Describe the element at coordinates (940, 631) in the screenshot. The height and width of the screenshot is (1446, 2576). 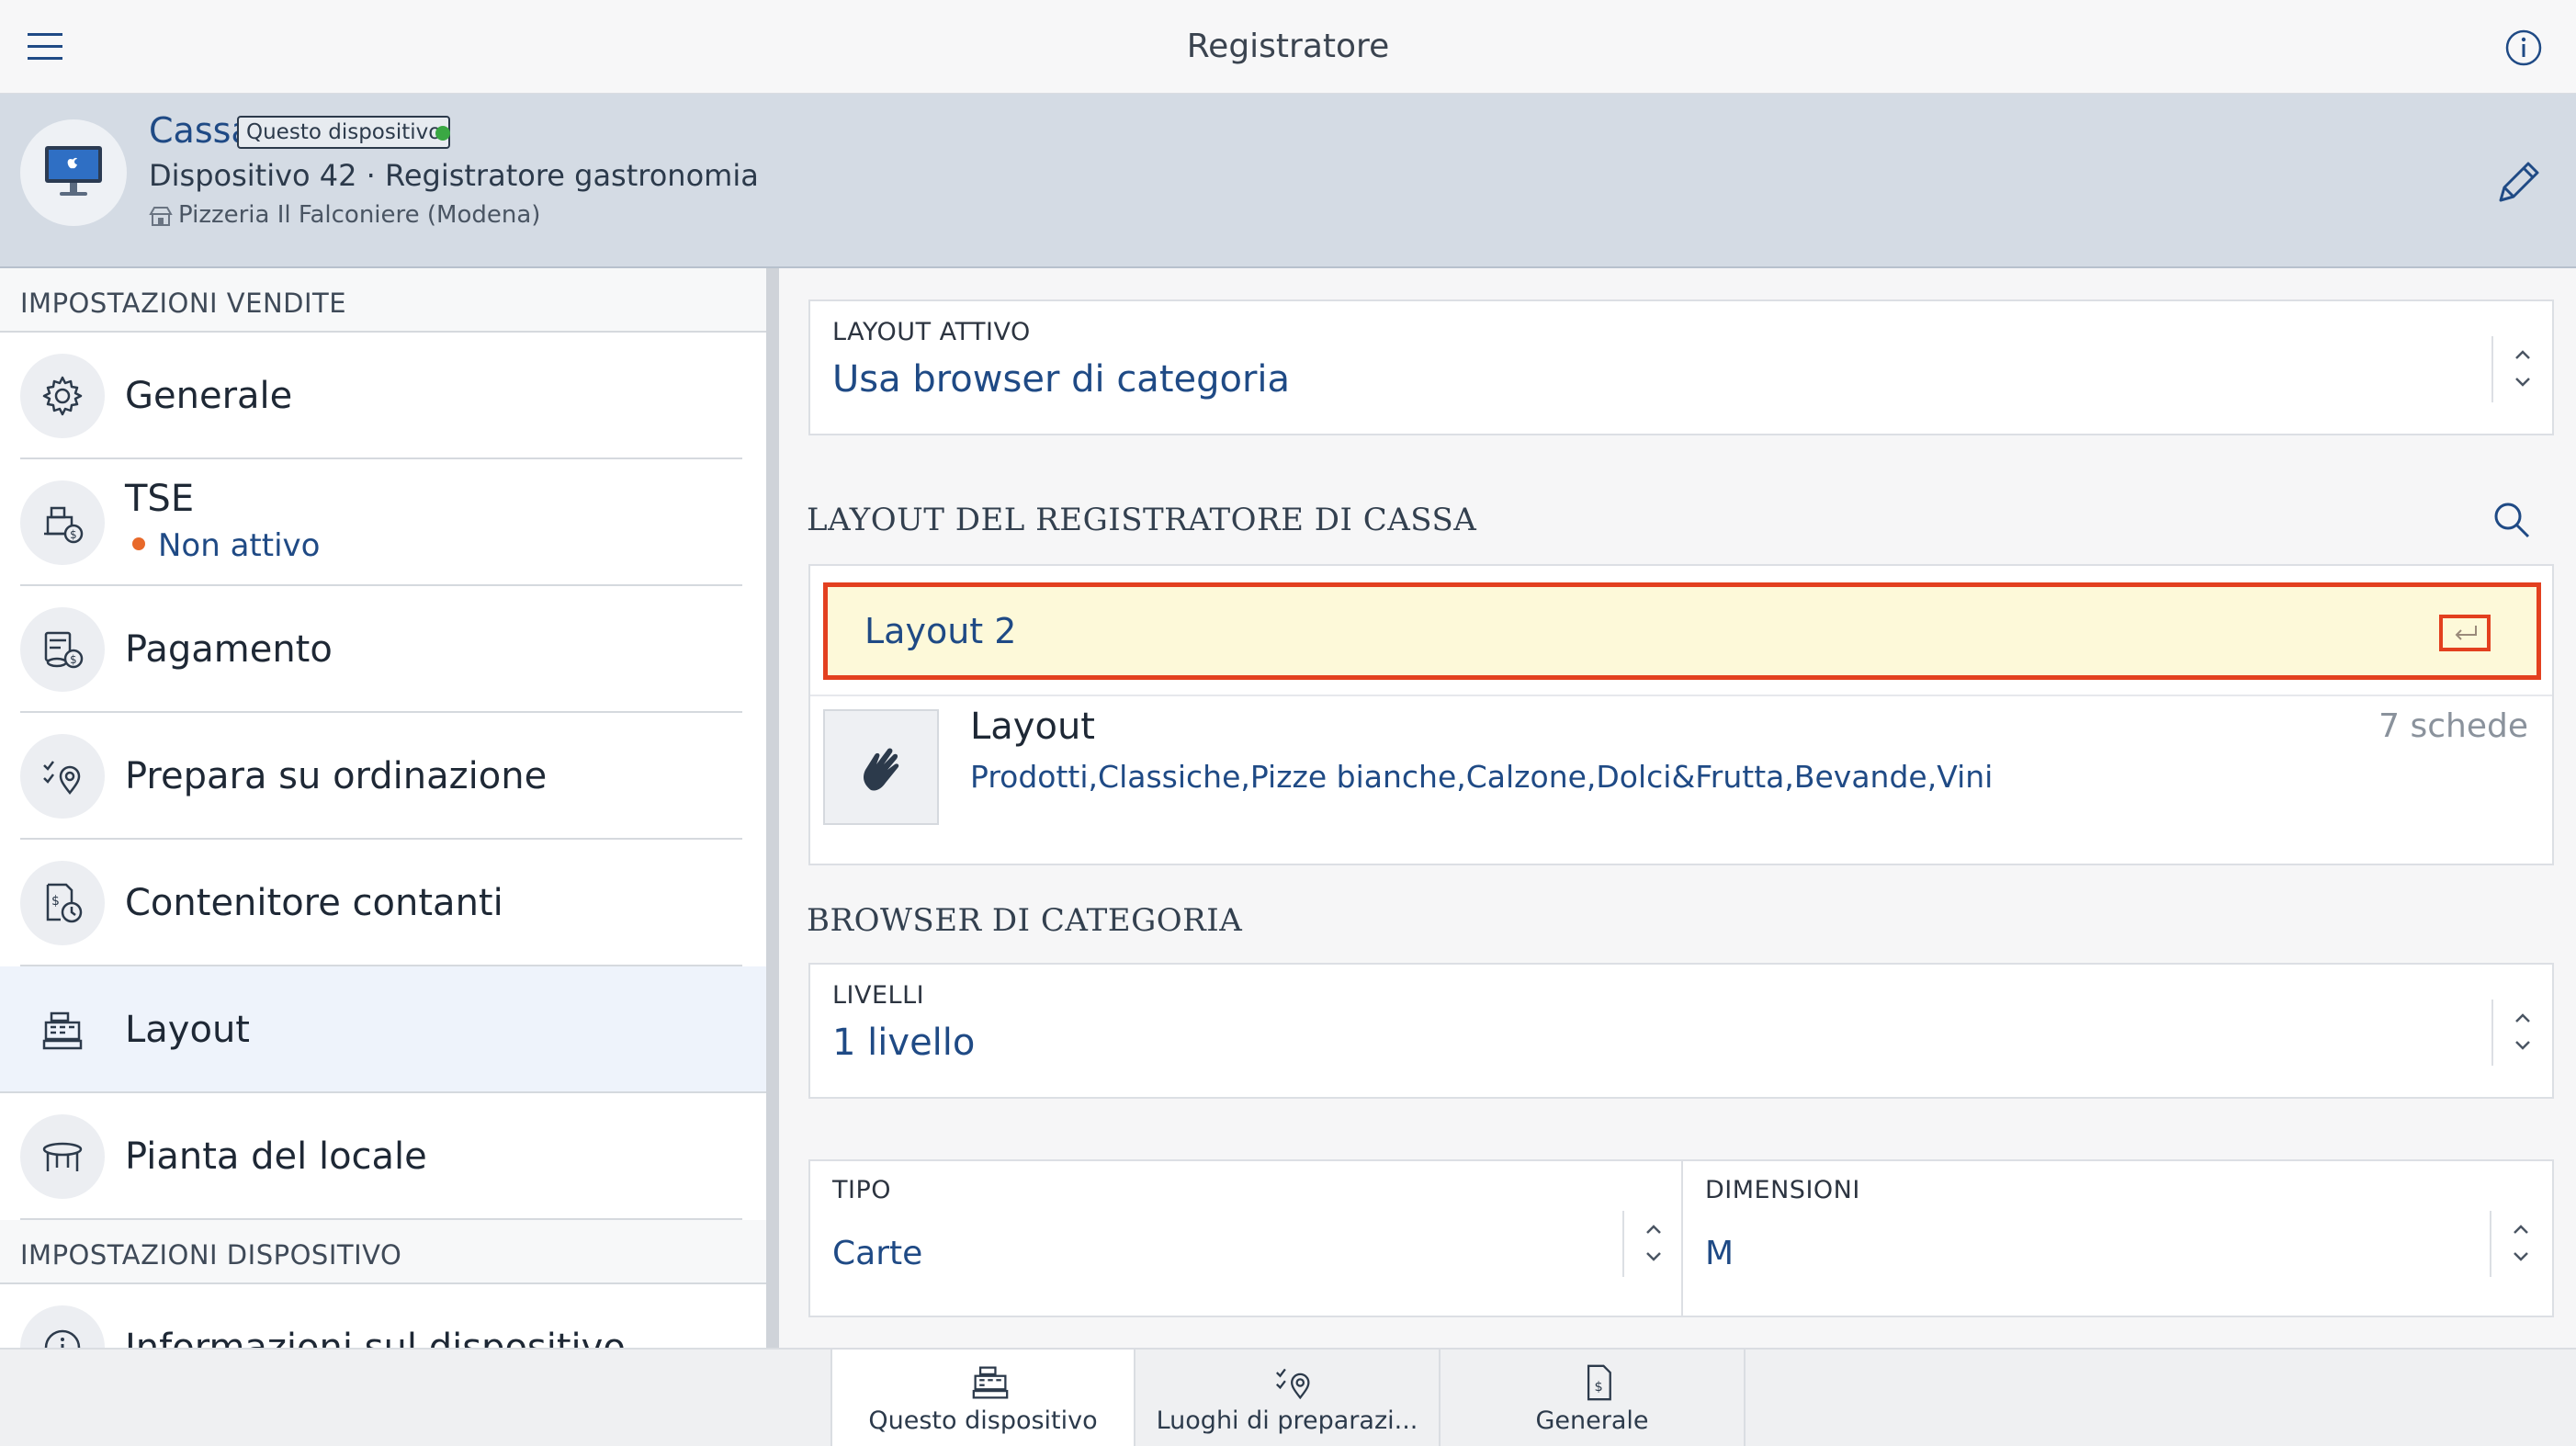
I see `layout-search-value: Layout 2` at that location.